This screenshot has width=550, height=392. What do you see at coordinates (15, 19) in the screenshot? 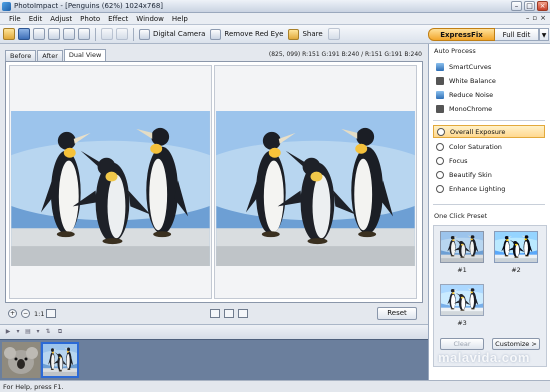
I see `menu-file: File` at bounding box center [15, 19].